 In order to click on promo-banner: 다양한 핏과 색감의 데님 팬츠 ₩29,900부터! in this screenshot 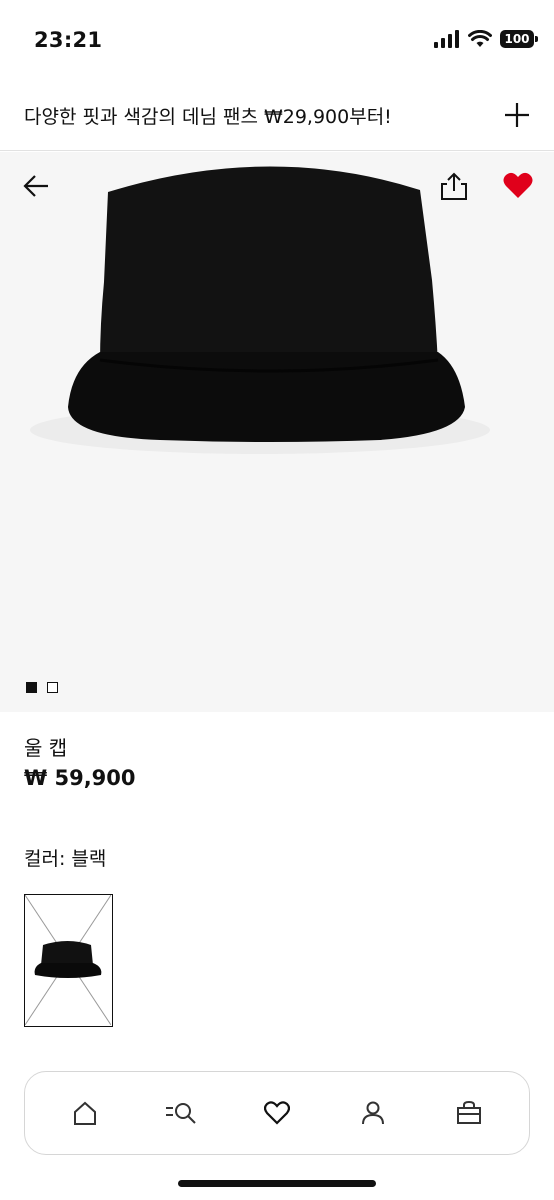, I will do `click(277, 115)`.